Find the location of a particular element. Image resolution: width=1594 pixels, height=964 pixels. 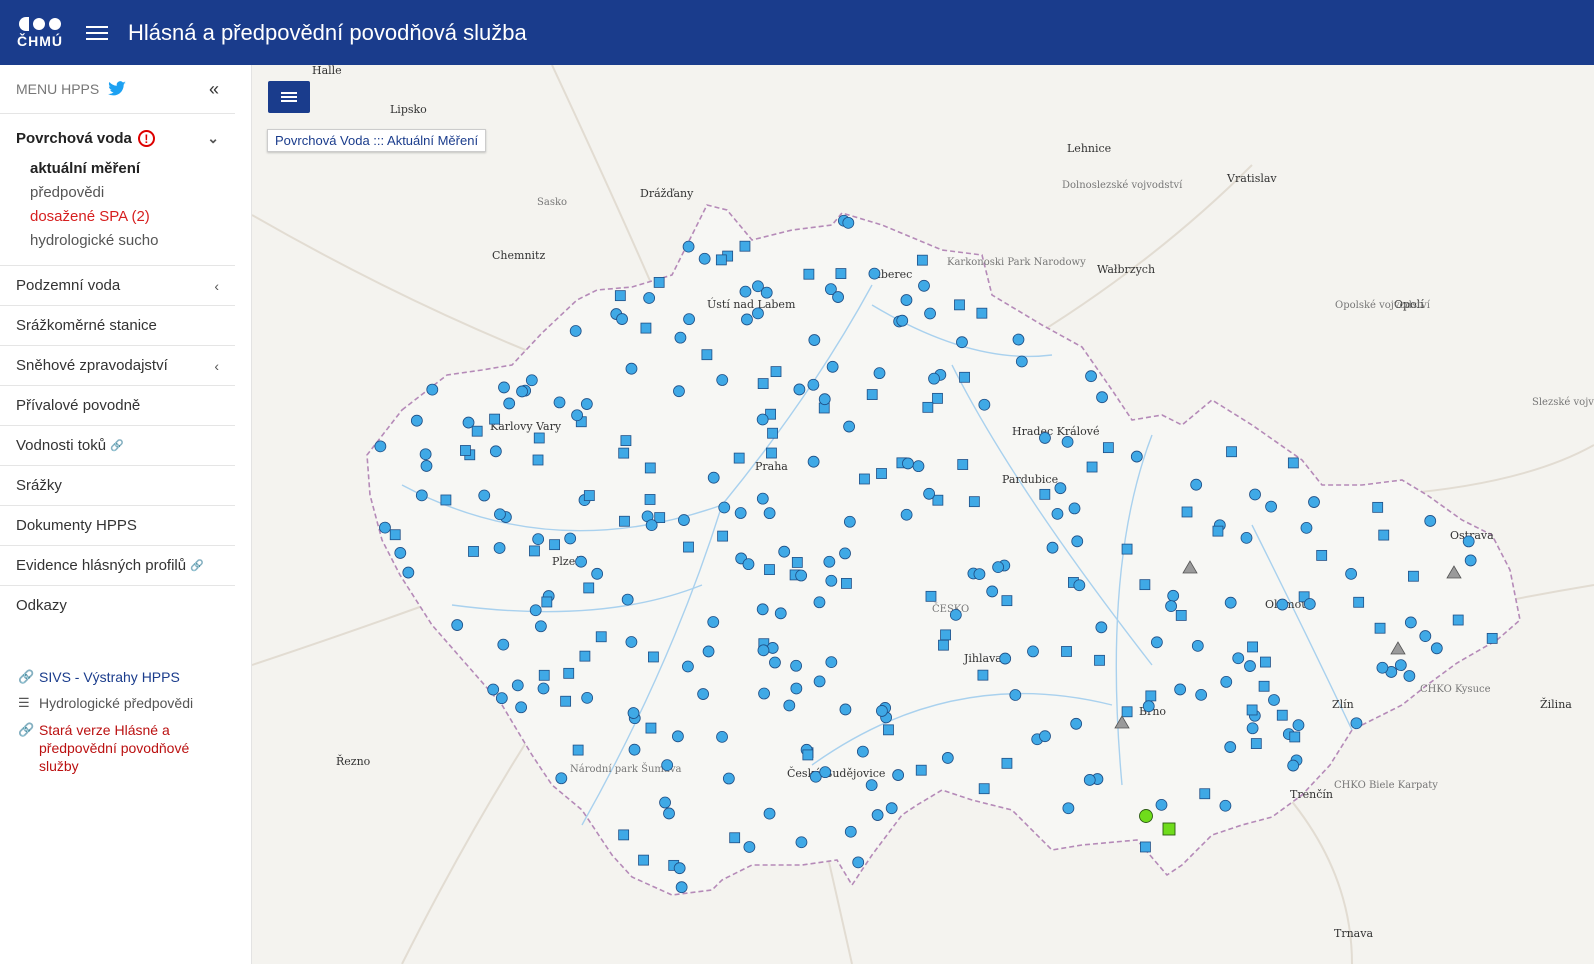

sidebar-item-evidence-hlasnych-profilu: Evidence hlásných profilů 🔗 is located at coordinates (117, 566).